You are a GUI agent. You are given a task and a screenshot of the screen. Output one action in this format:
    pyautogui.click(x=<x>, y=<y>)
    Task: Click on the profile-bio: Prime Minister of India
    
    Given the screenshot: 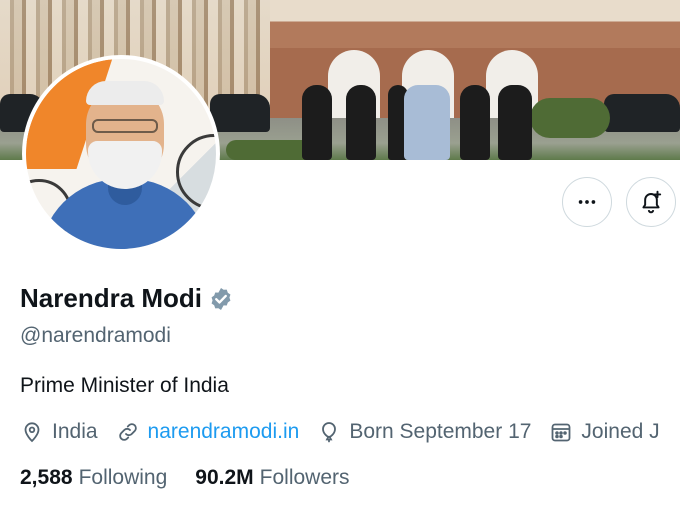 What is the action you would take?
    pyautogui.click(x=124, y=385)
    